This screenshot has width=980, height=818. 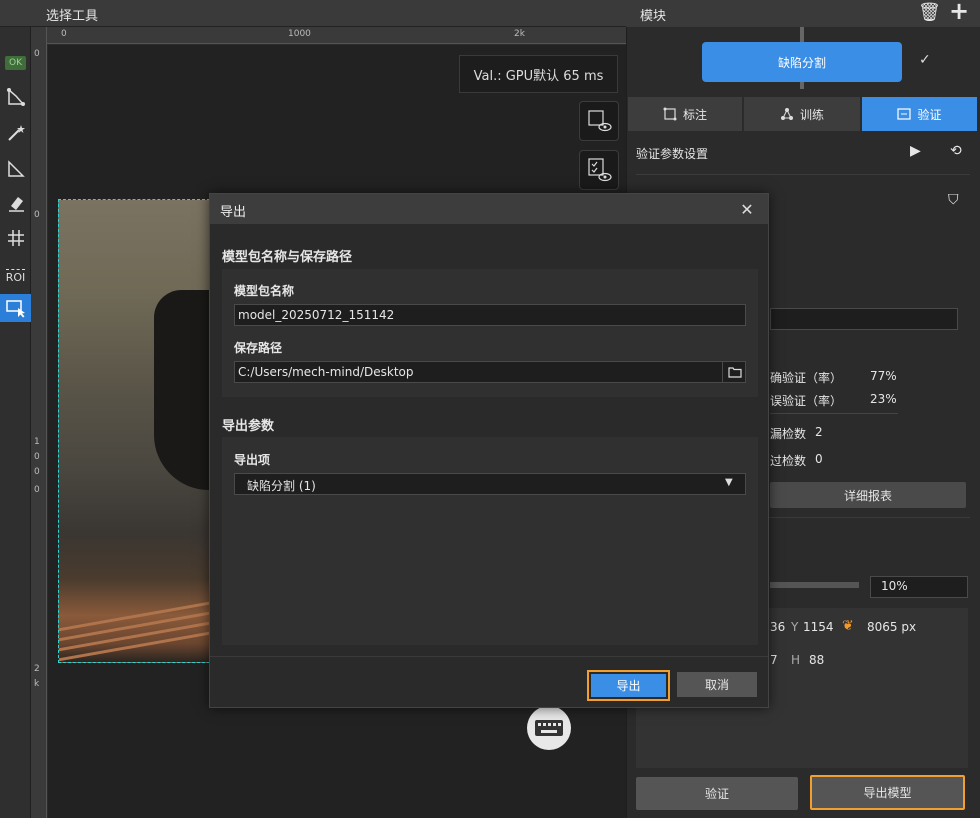 I want to click on wrong-label: 误验证（率）, so click(x=806, y=401).